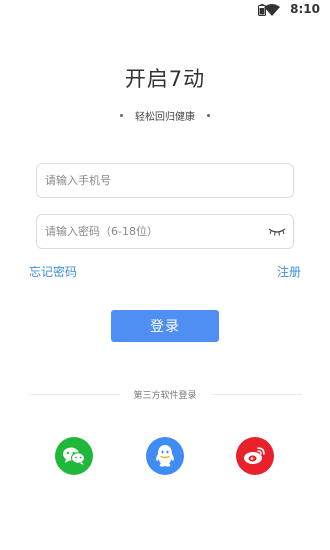 The image size is (330, 550). What do you see at coordinates (305, 9) in the screenshot?
I see `status-time: 8:10` at bounding box center [305, 9].